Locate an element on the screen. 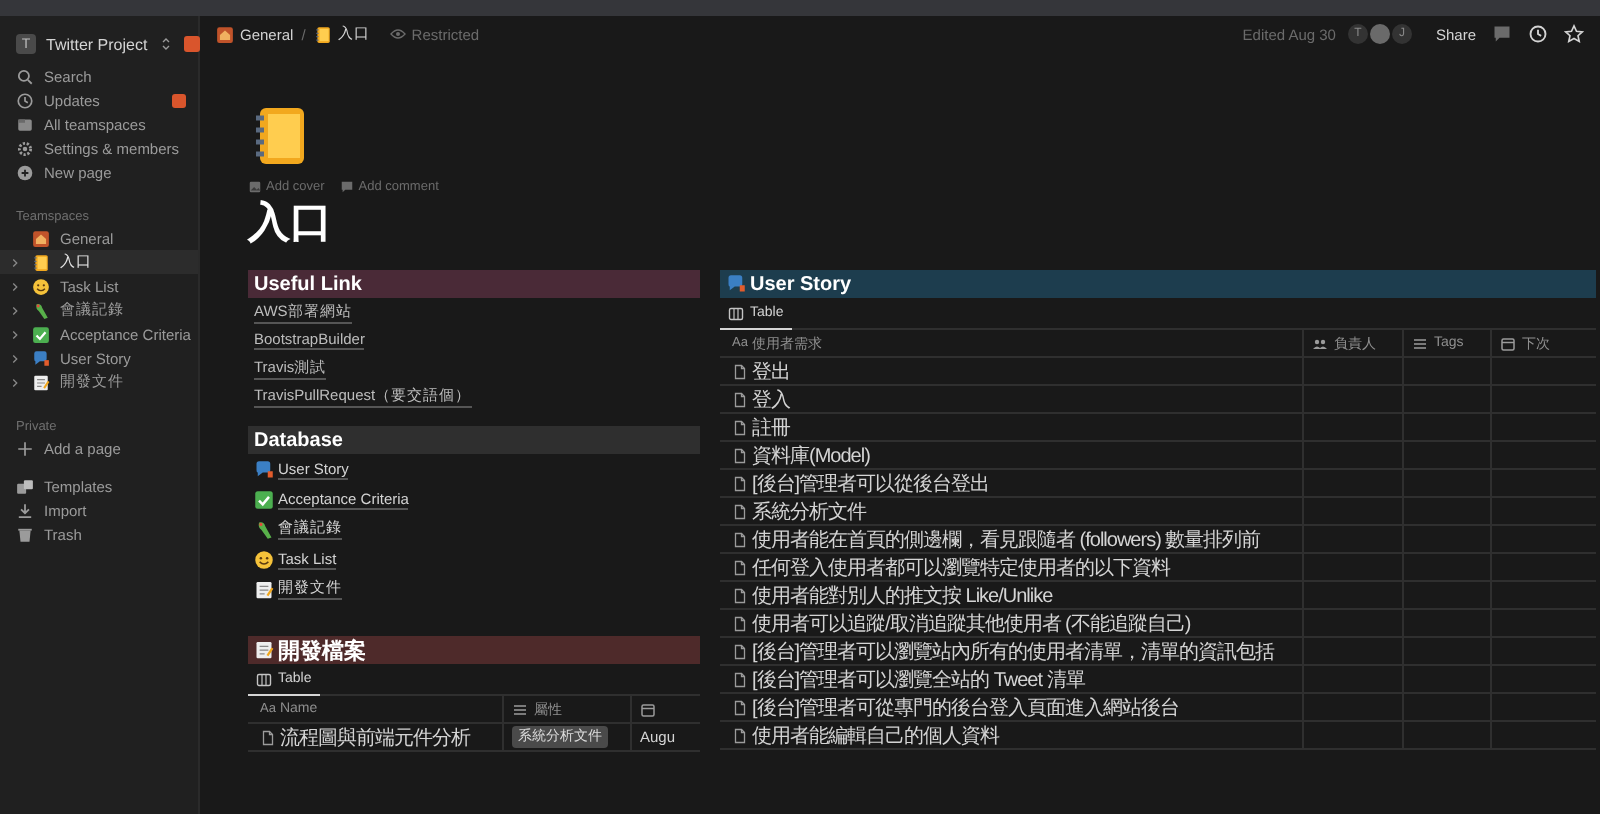 The image size is (1600, 814). table-cell: 流程圖與前端元件分析 is located at coordinates (376, 738).